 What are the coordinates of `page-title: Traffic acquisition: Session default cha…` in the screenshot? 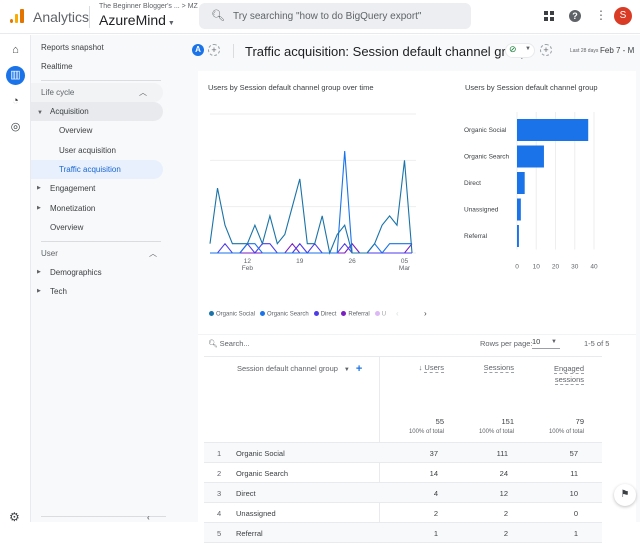 It's located at (386, 51).